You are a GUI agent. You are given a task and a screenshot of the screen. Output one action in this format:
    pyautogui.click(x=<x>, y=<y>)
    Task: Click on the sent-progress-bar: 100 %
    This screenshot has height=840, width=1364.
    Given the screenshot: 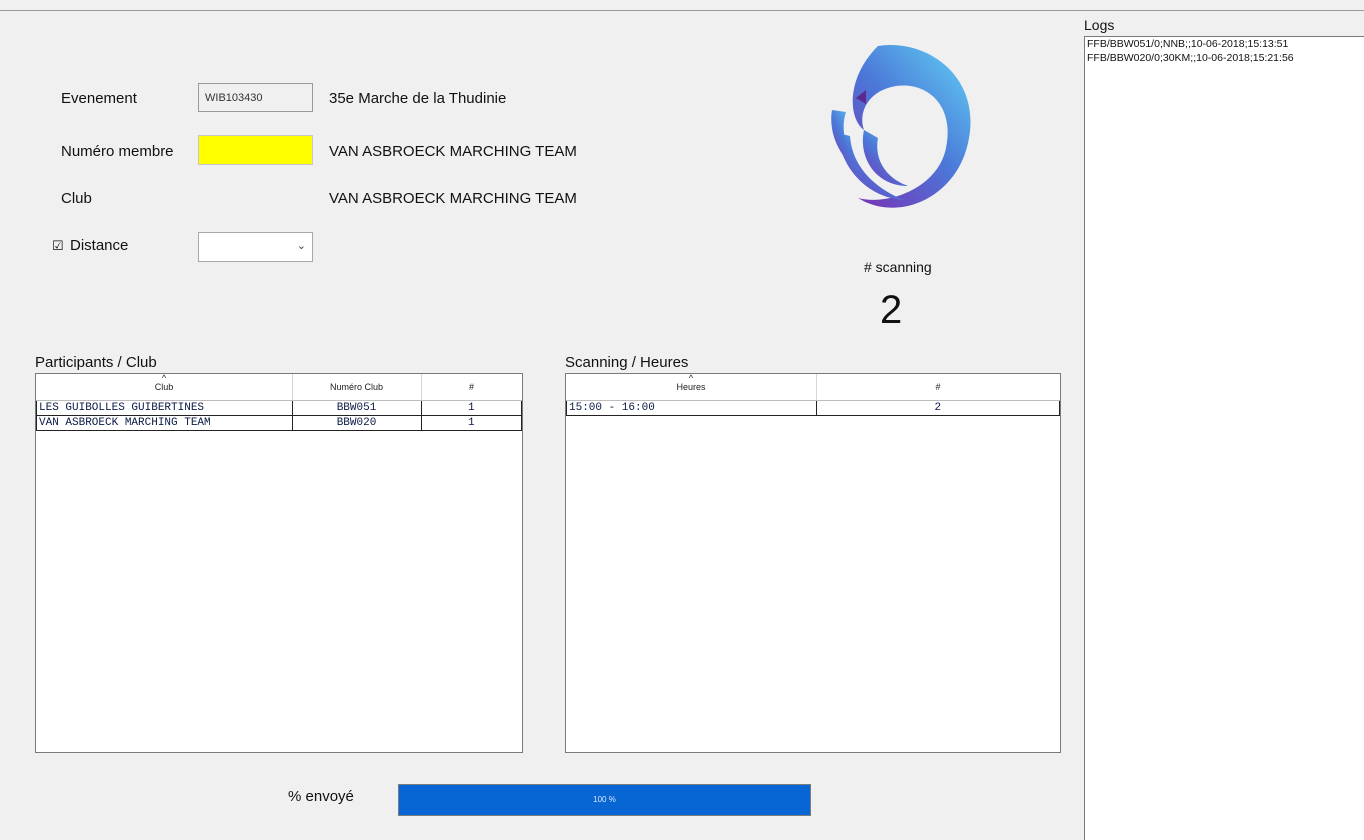 What is the action you would take?
    pyautogui.click(x=604, y=800)
    